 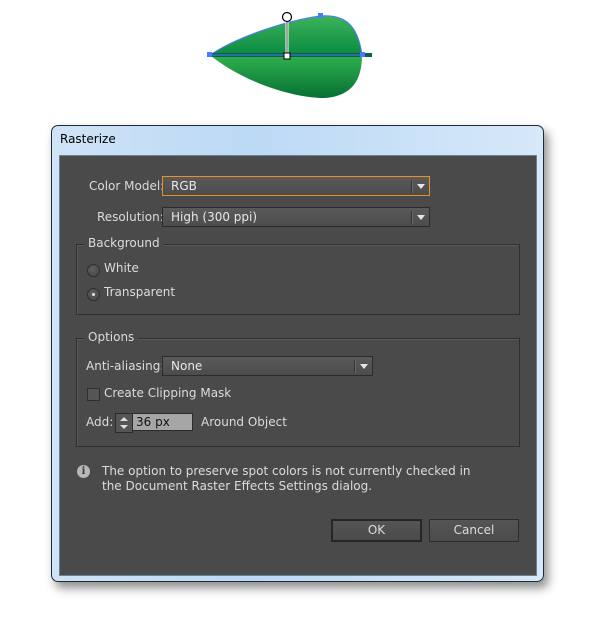 I want to click on background-group-title: Background, so click(x=124, y=243).